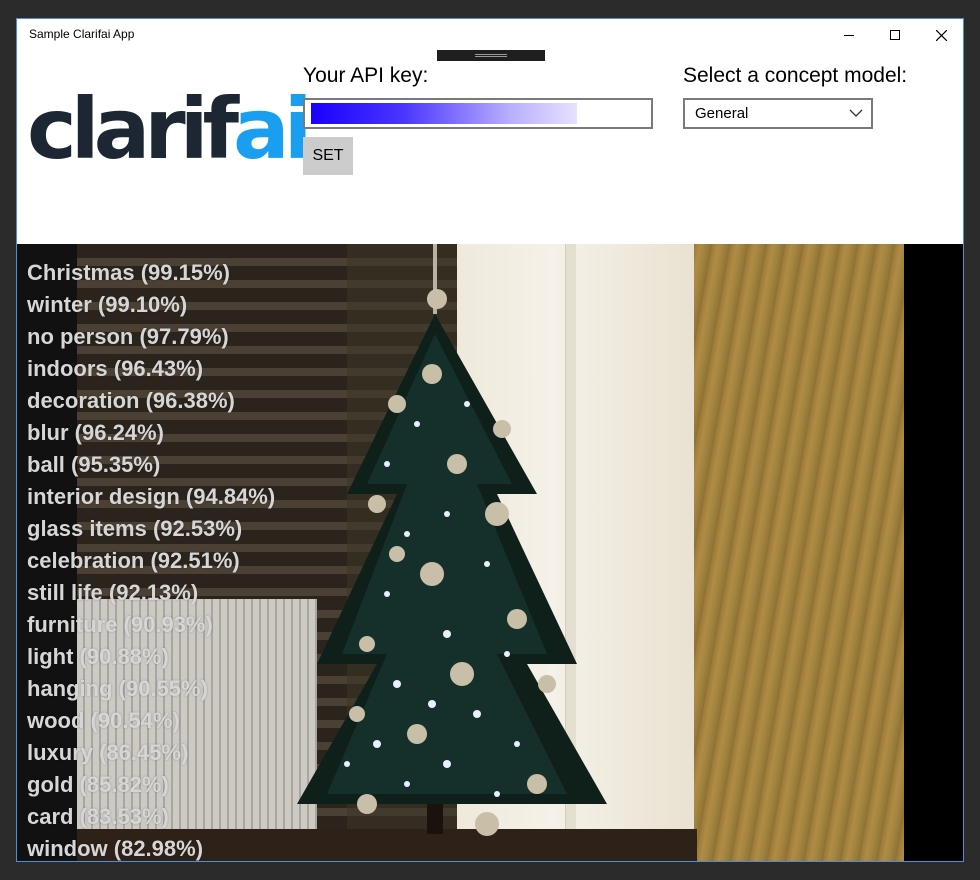 This screenshot has height=880, width=980. I want to click on concept-item: indoors (96.43%), so click(115, 368).